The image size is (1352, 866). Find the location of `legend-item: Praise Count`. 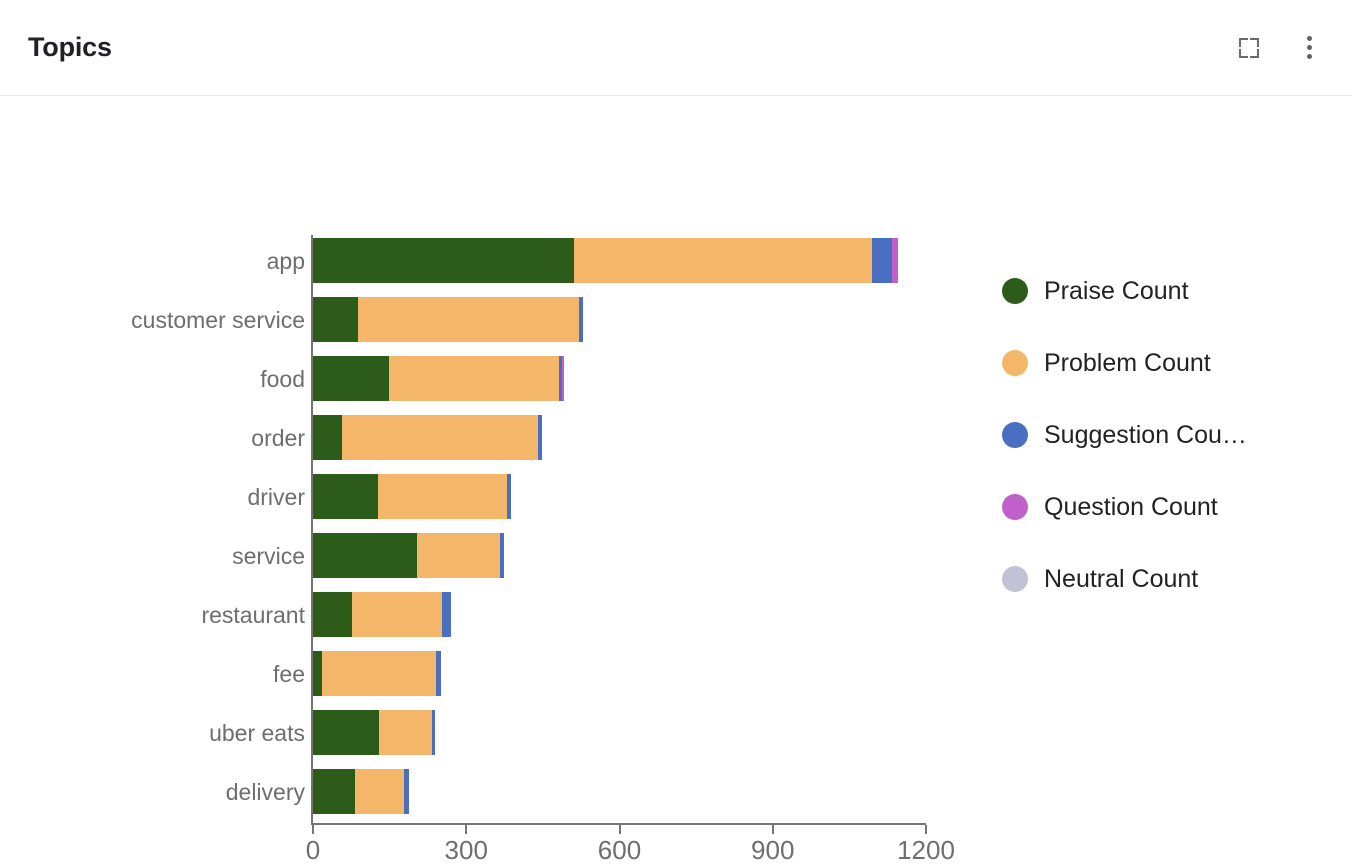

legend-item: Praise Count is located at coordinates (1167, 291).